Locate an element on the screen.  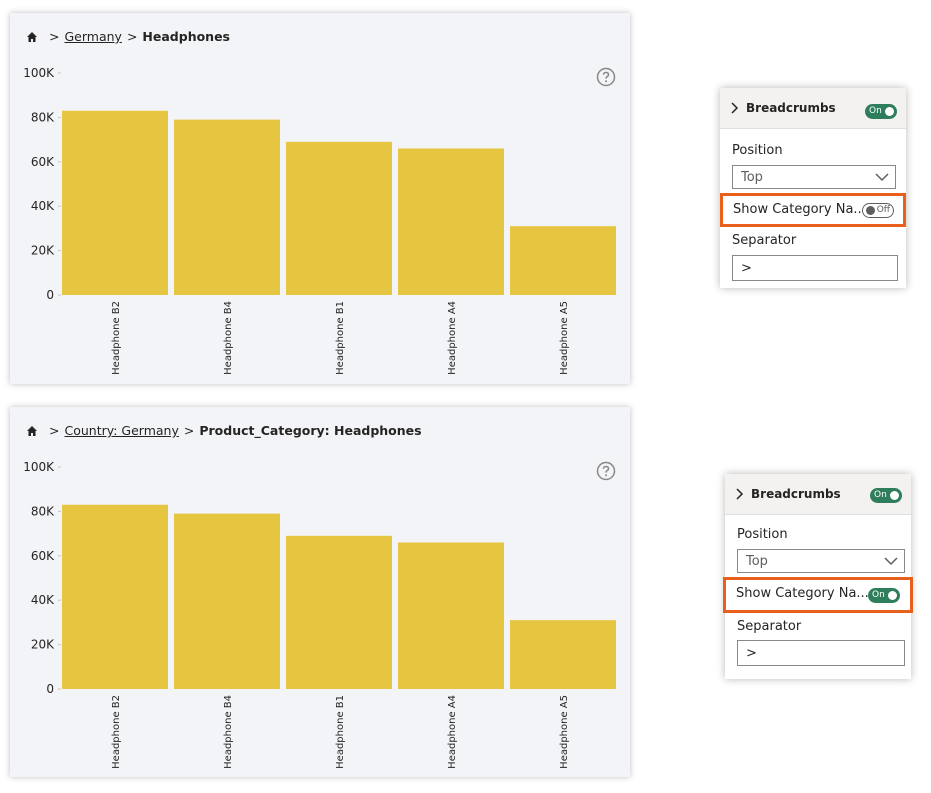
show-category-name-row: Show Category Na... Off is located at coordinates (813, 210).